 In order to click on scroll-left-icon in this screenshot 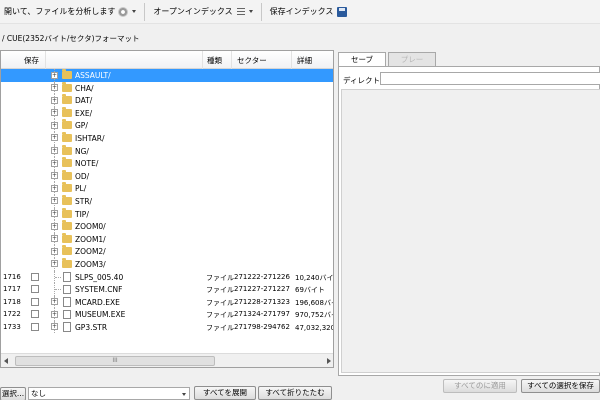, I will do `click(6, 361)`.